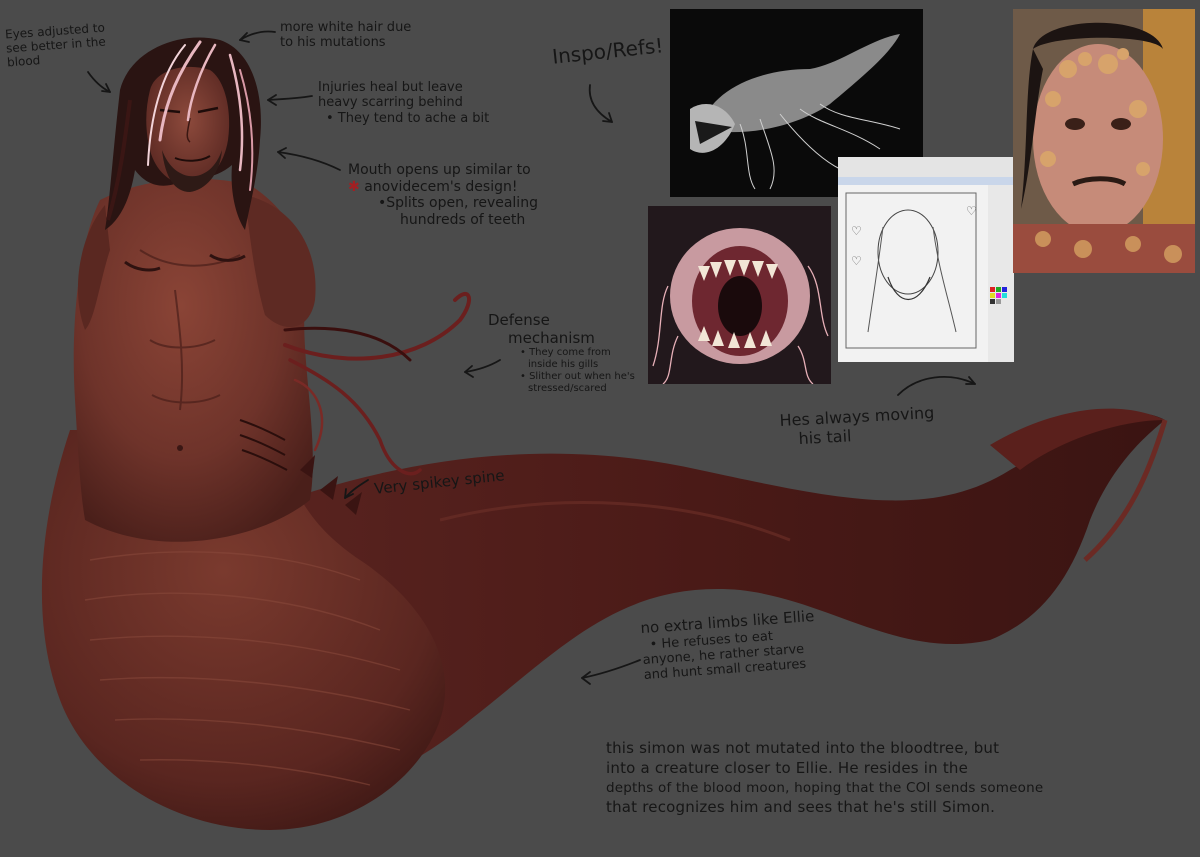 This screenshot has width=1200, height=857. I want to click on defense-tentacles, so click(377, 384).